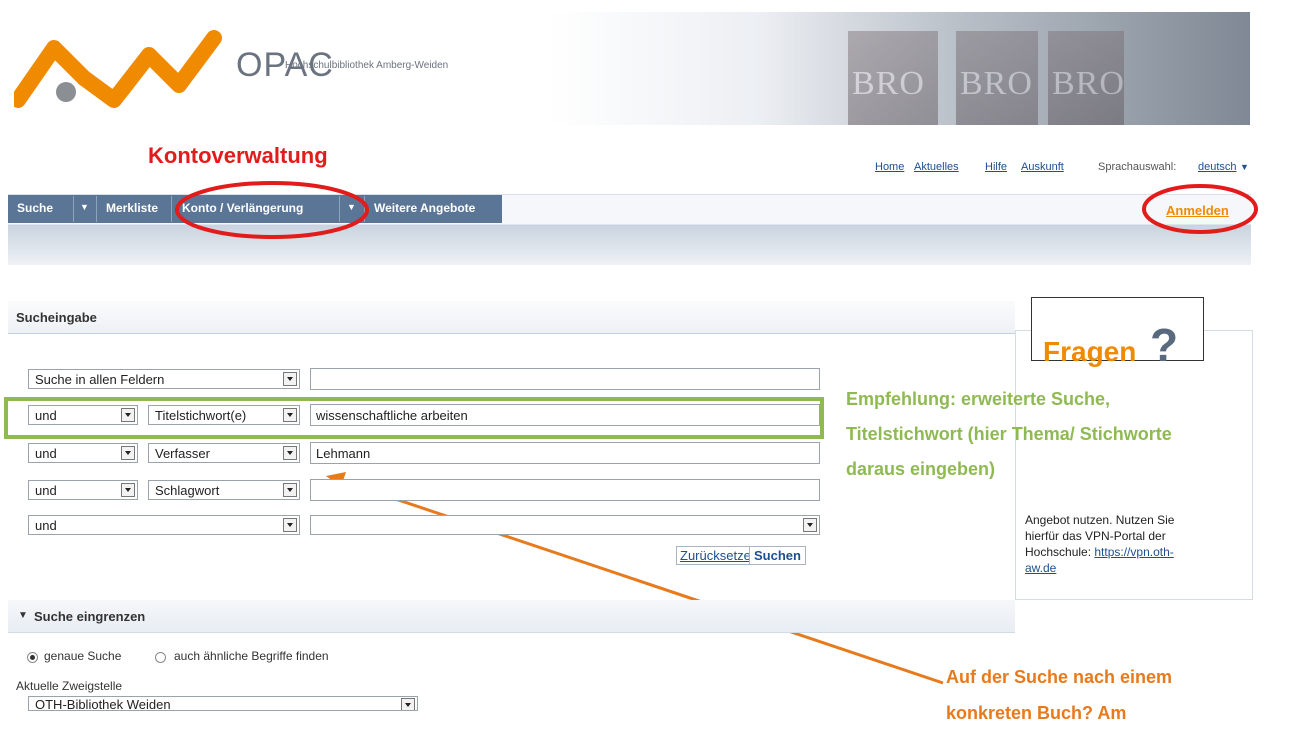 The width and height of the screenshot is (1292, 731). What do you see at coordinates (921, 469) in the screenshot?
I see `annotation-line: daraus eingeben)` at bounding box center [921, 469].